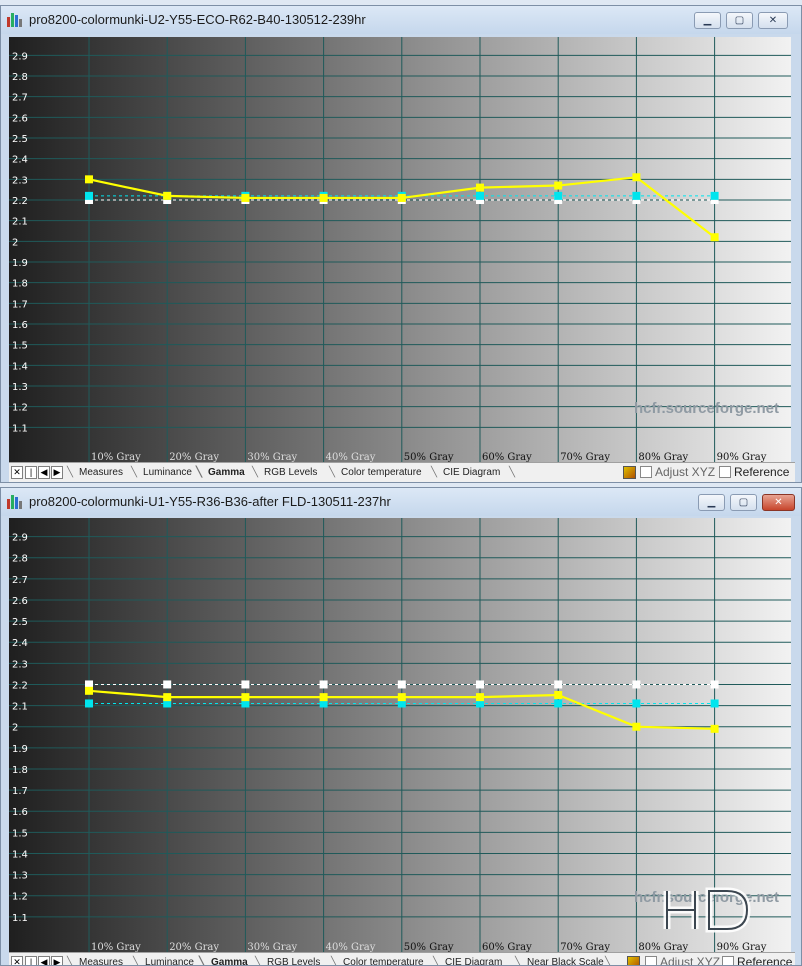  I want to click on x-tick-label: 30% Gray, so click(272, 457).